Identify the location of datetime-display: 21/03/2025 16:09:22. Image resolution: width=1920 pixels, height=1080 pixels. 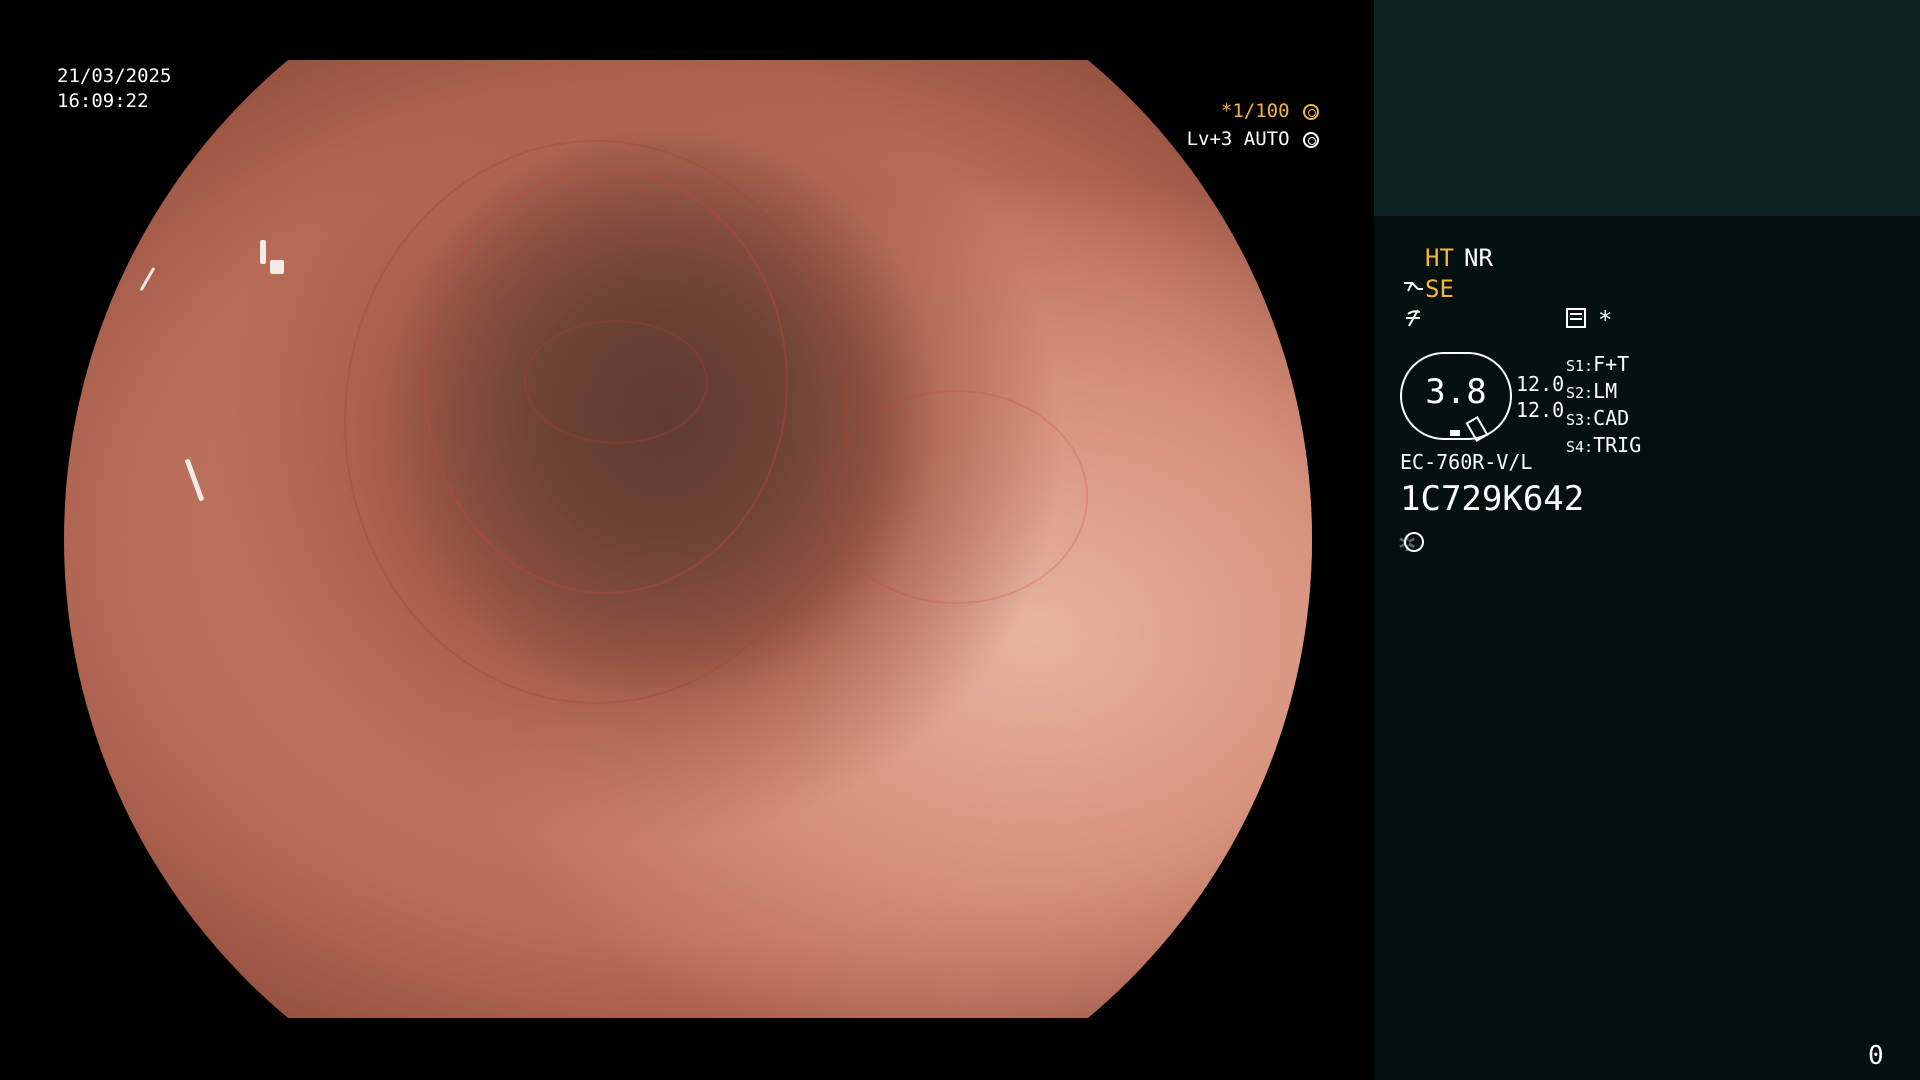
(114, 89).